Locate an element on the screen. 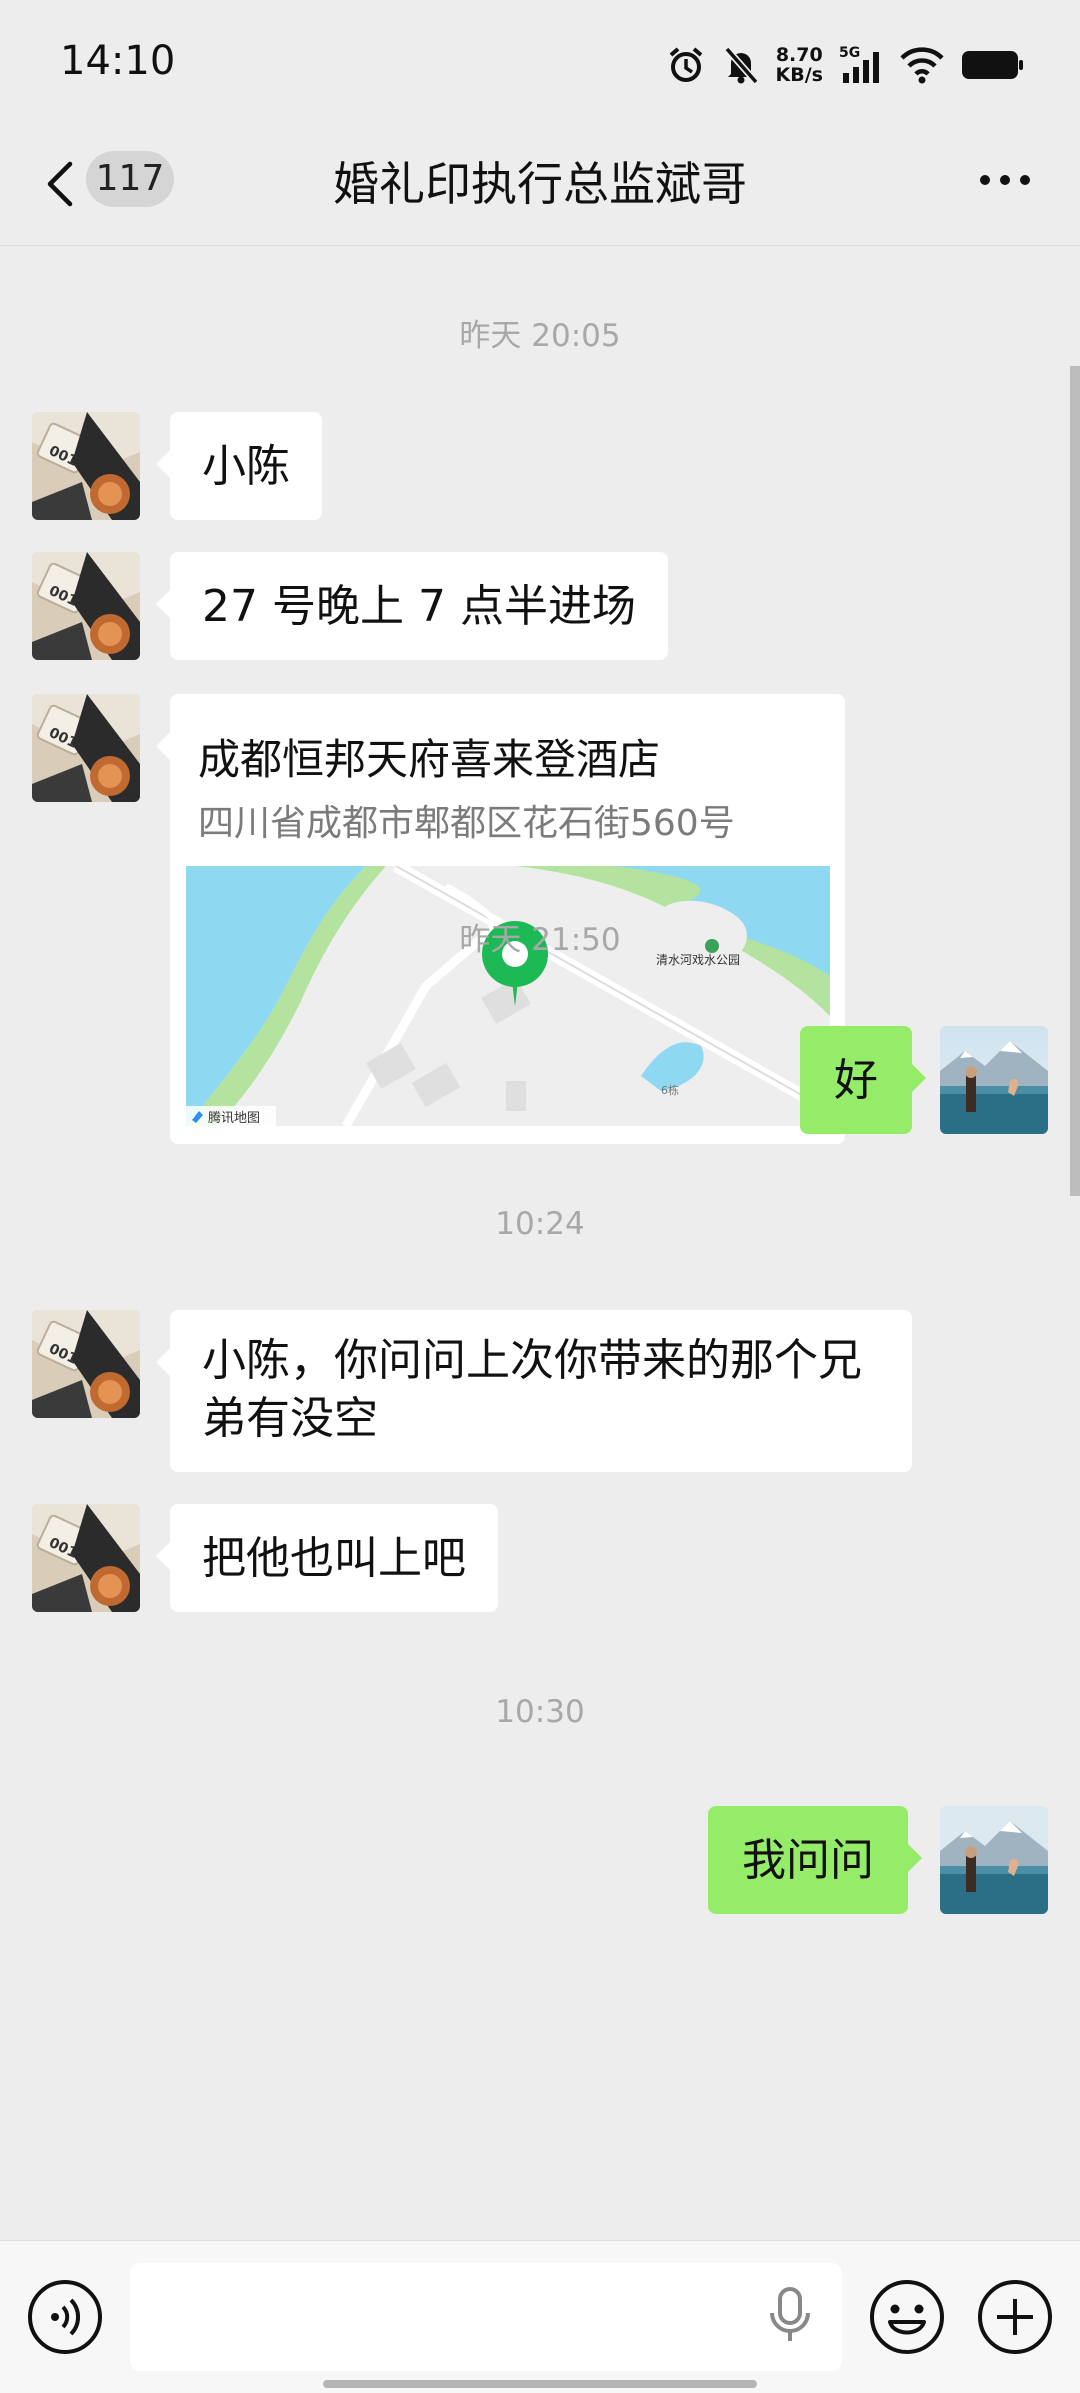  status-icons: 8.70 KB/s 5G is located at coordinates (845, 65).